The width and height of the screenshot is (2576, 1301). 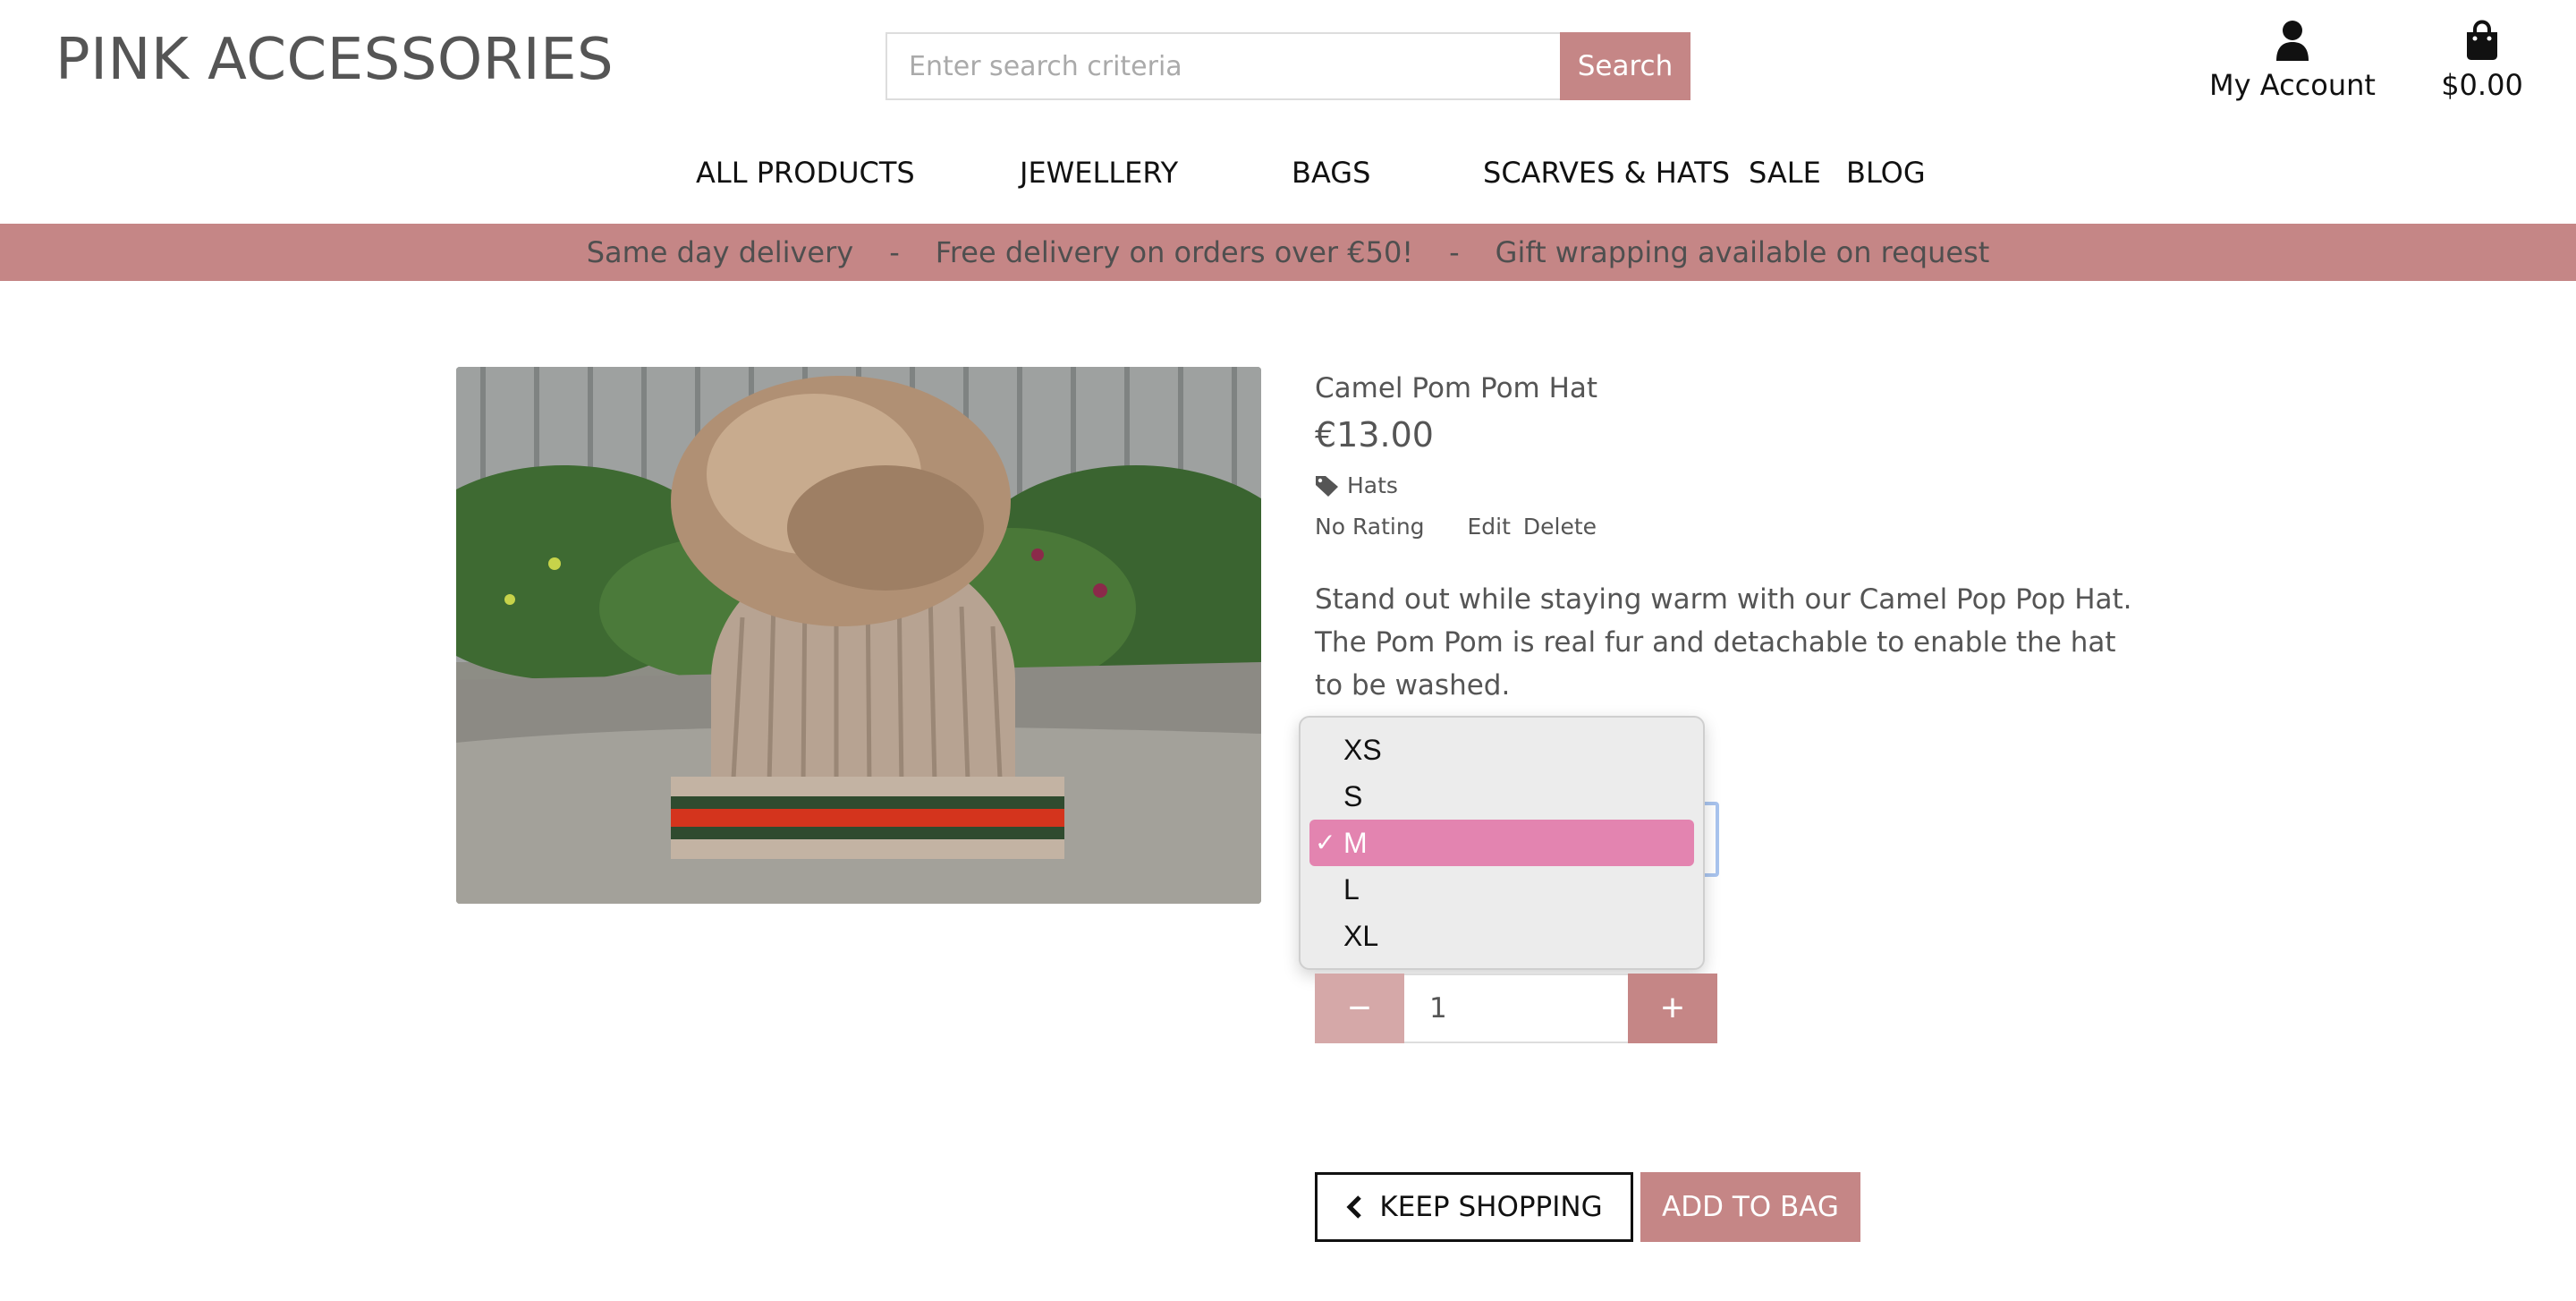 I want to click on delete-link: Delete, so click(x=1560, y=527).